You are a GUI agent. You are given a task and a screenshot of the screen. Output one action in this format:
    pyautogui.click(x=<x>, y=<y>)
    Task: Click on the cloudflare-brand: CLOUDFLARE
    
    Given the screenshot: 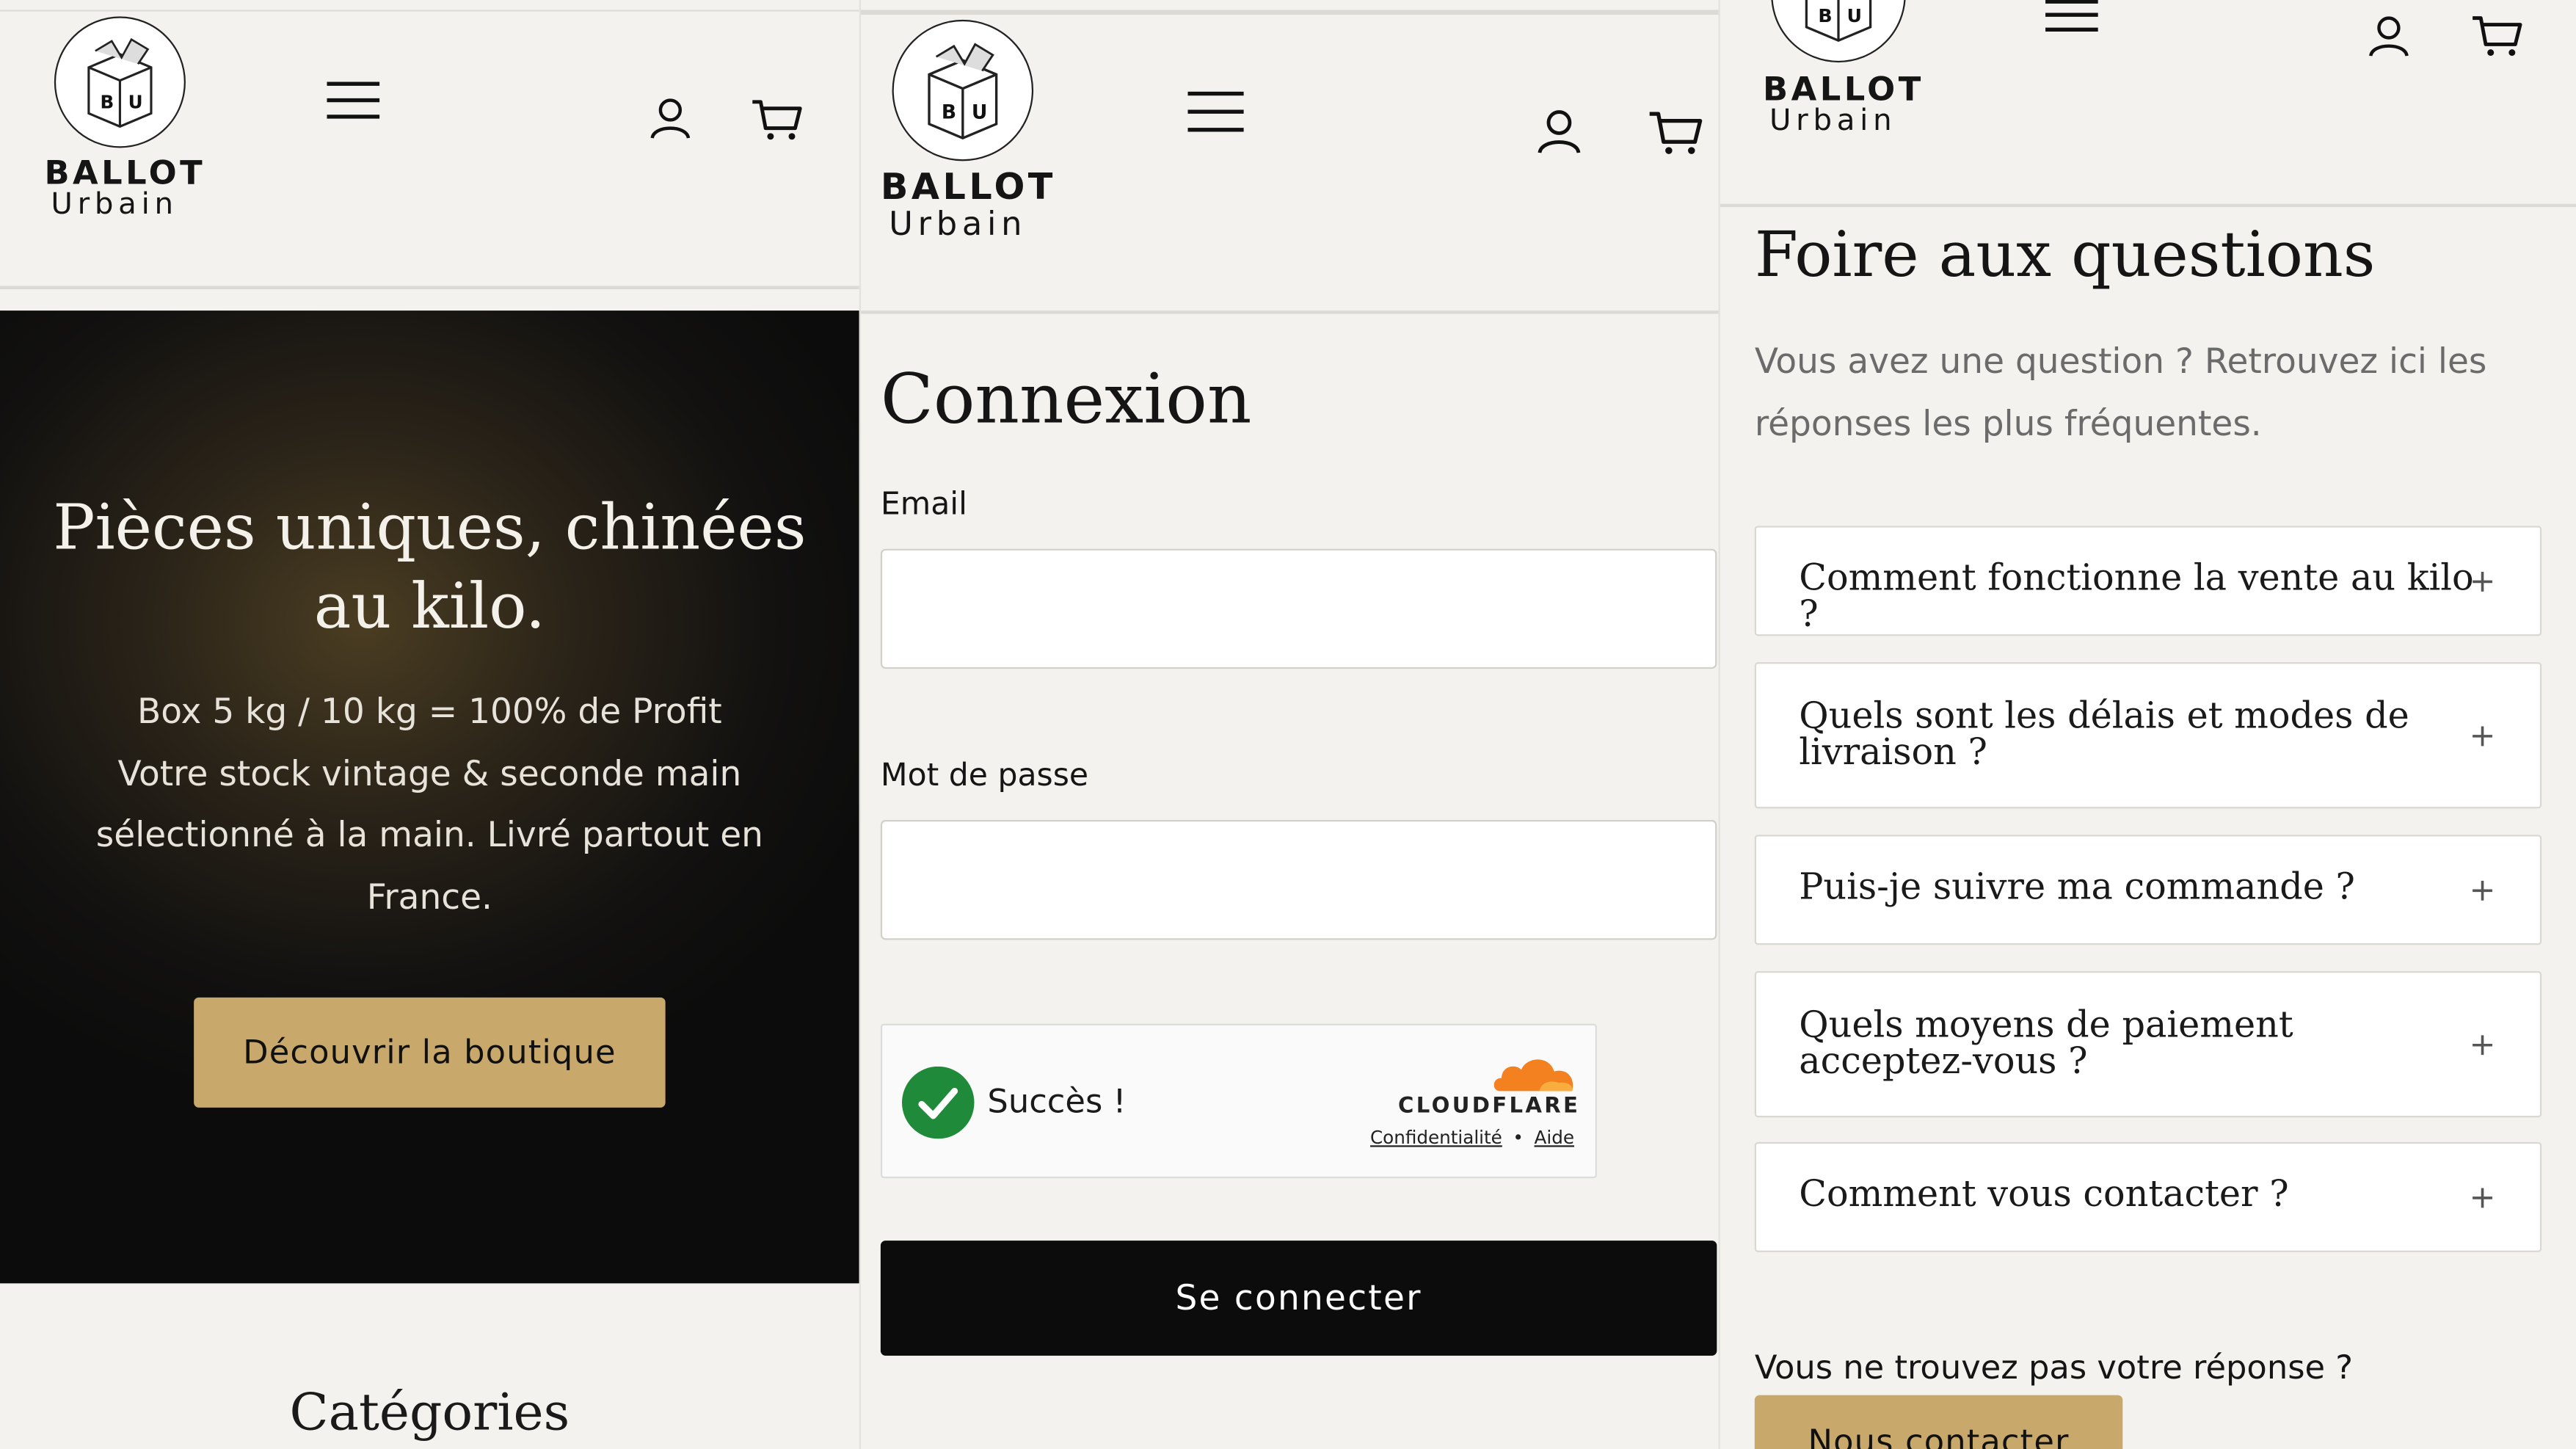 What is the action you would take?
    pyautogui.click(x=1489, y=1106)
    